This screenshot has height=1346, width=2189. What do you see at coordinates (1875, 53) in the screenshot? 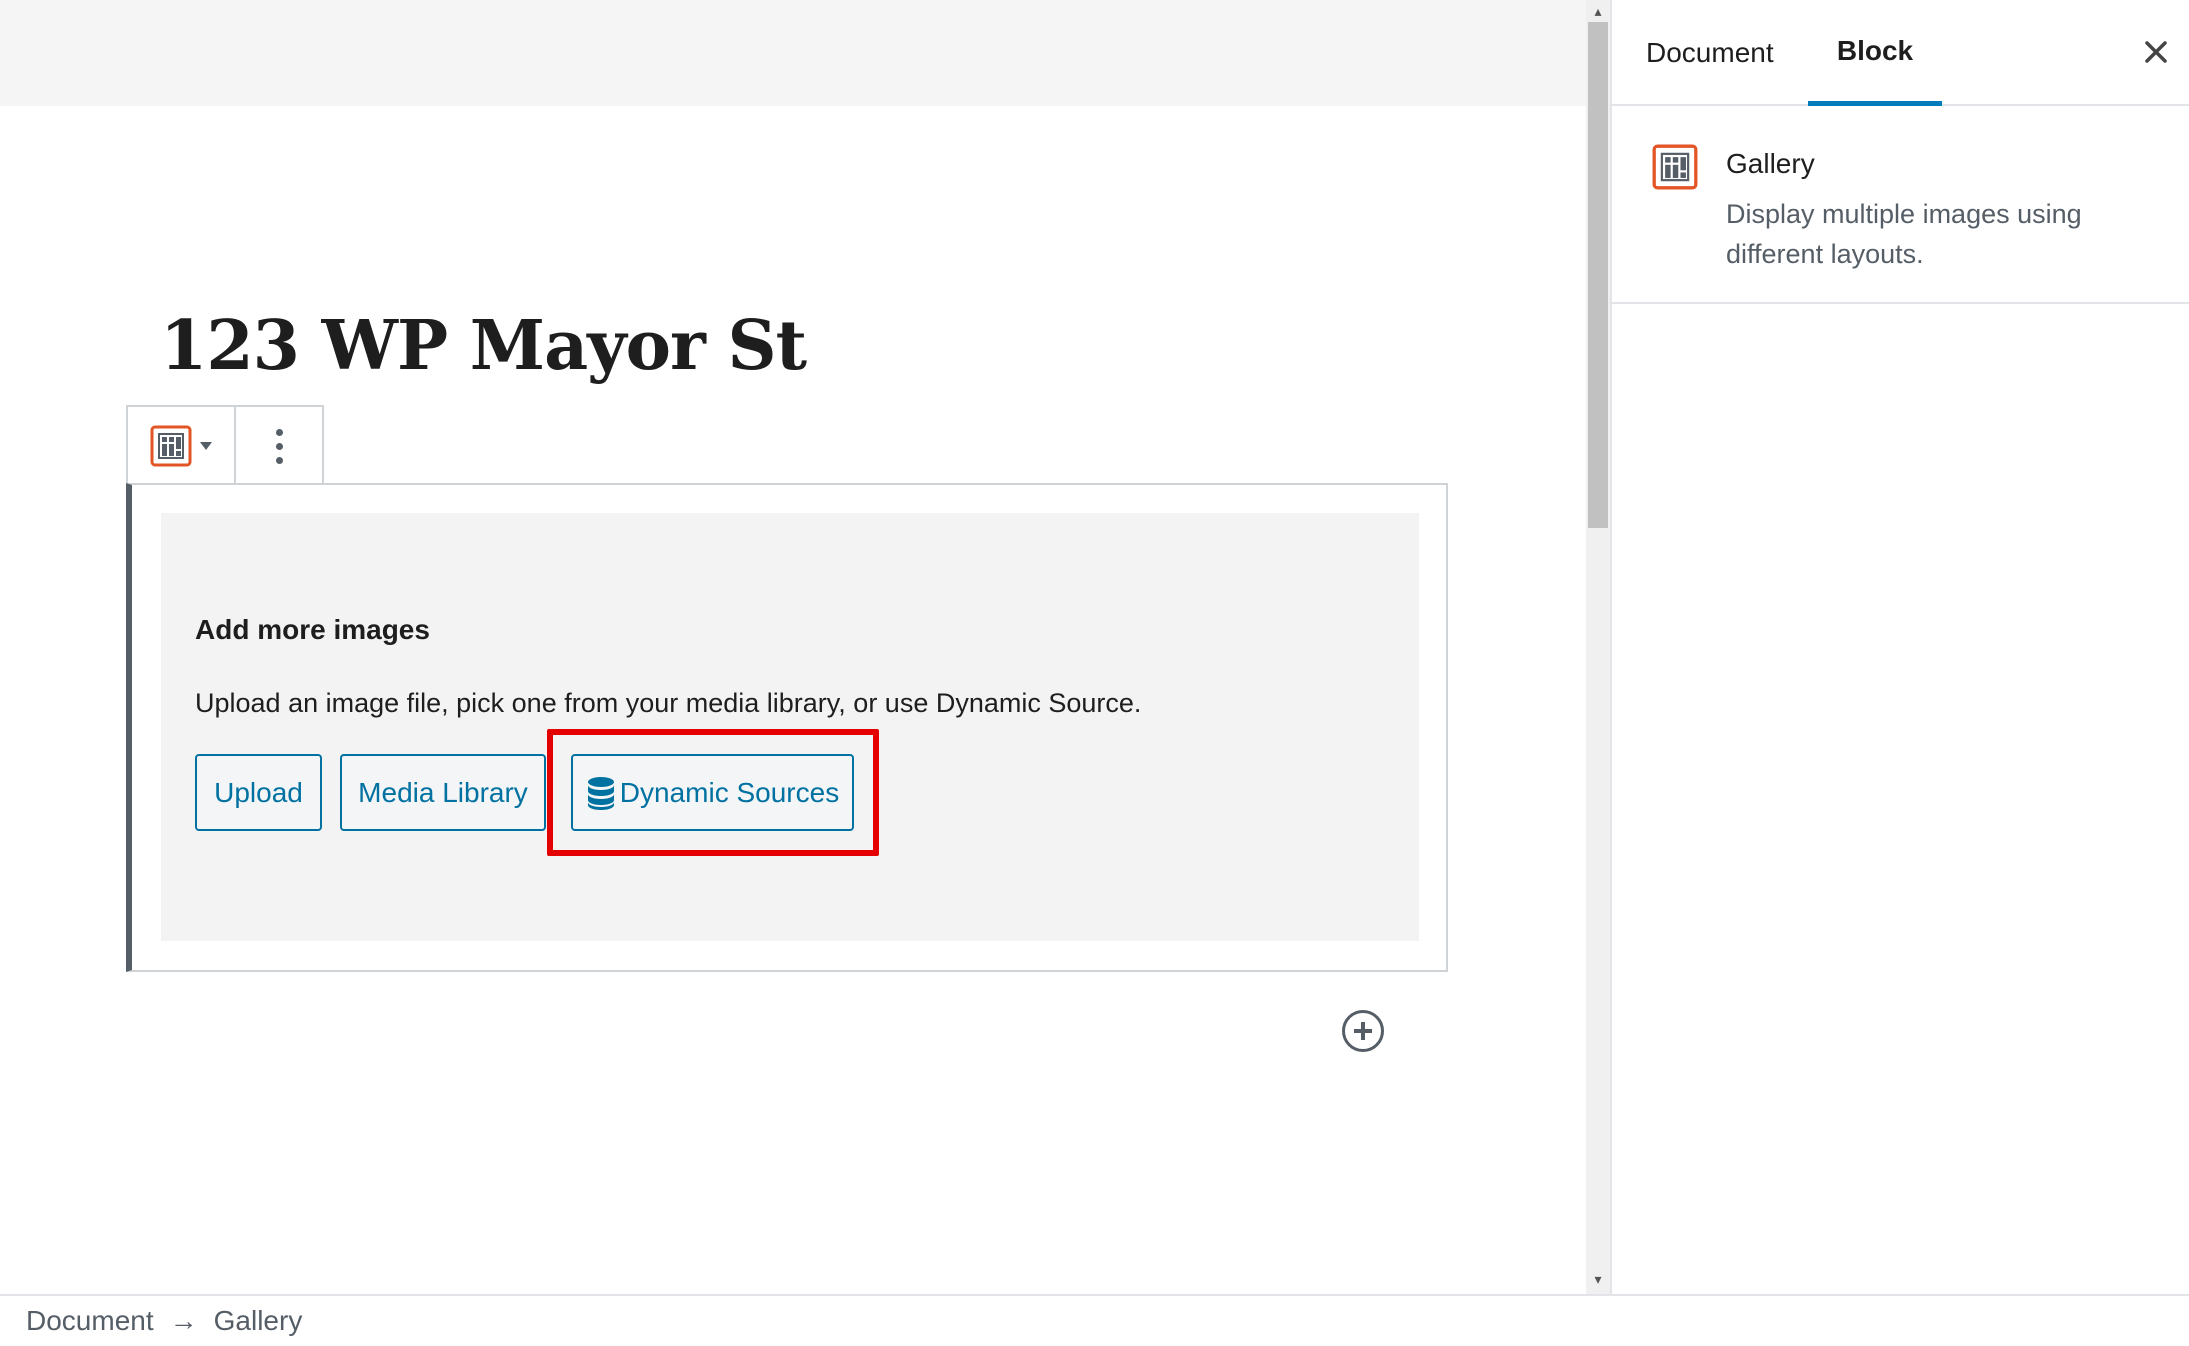
I see `tab-block: Block` at bounding box center [1875, 53].